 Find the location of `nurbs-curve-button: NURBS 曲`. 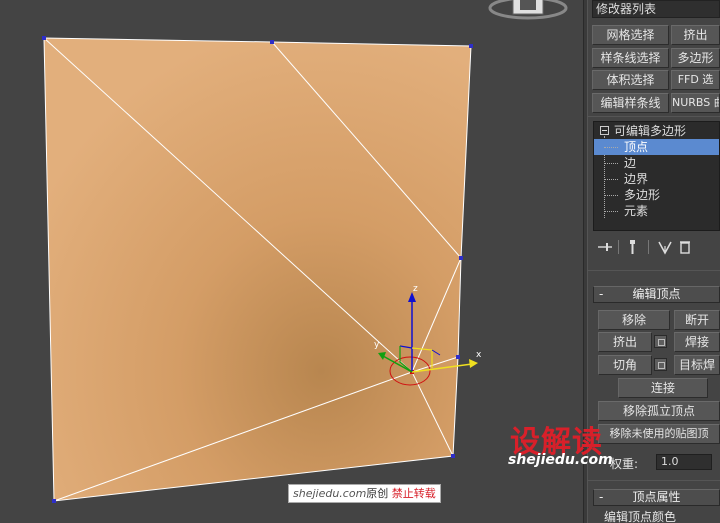

nurbs-curve-button: NURBS 曲 is located at coordinates (695, 103).